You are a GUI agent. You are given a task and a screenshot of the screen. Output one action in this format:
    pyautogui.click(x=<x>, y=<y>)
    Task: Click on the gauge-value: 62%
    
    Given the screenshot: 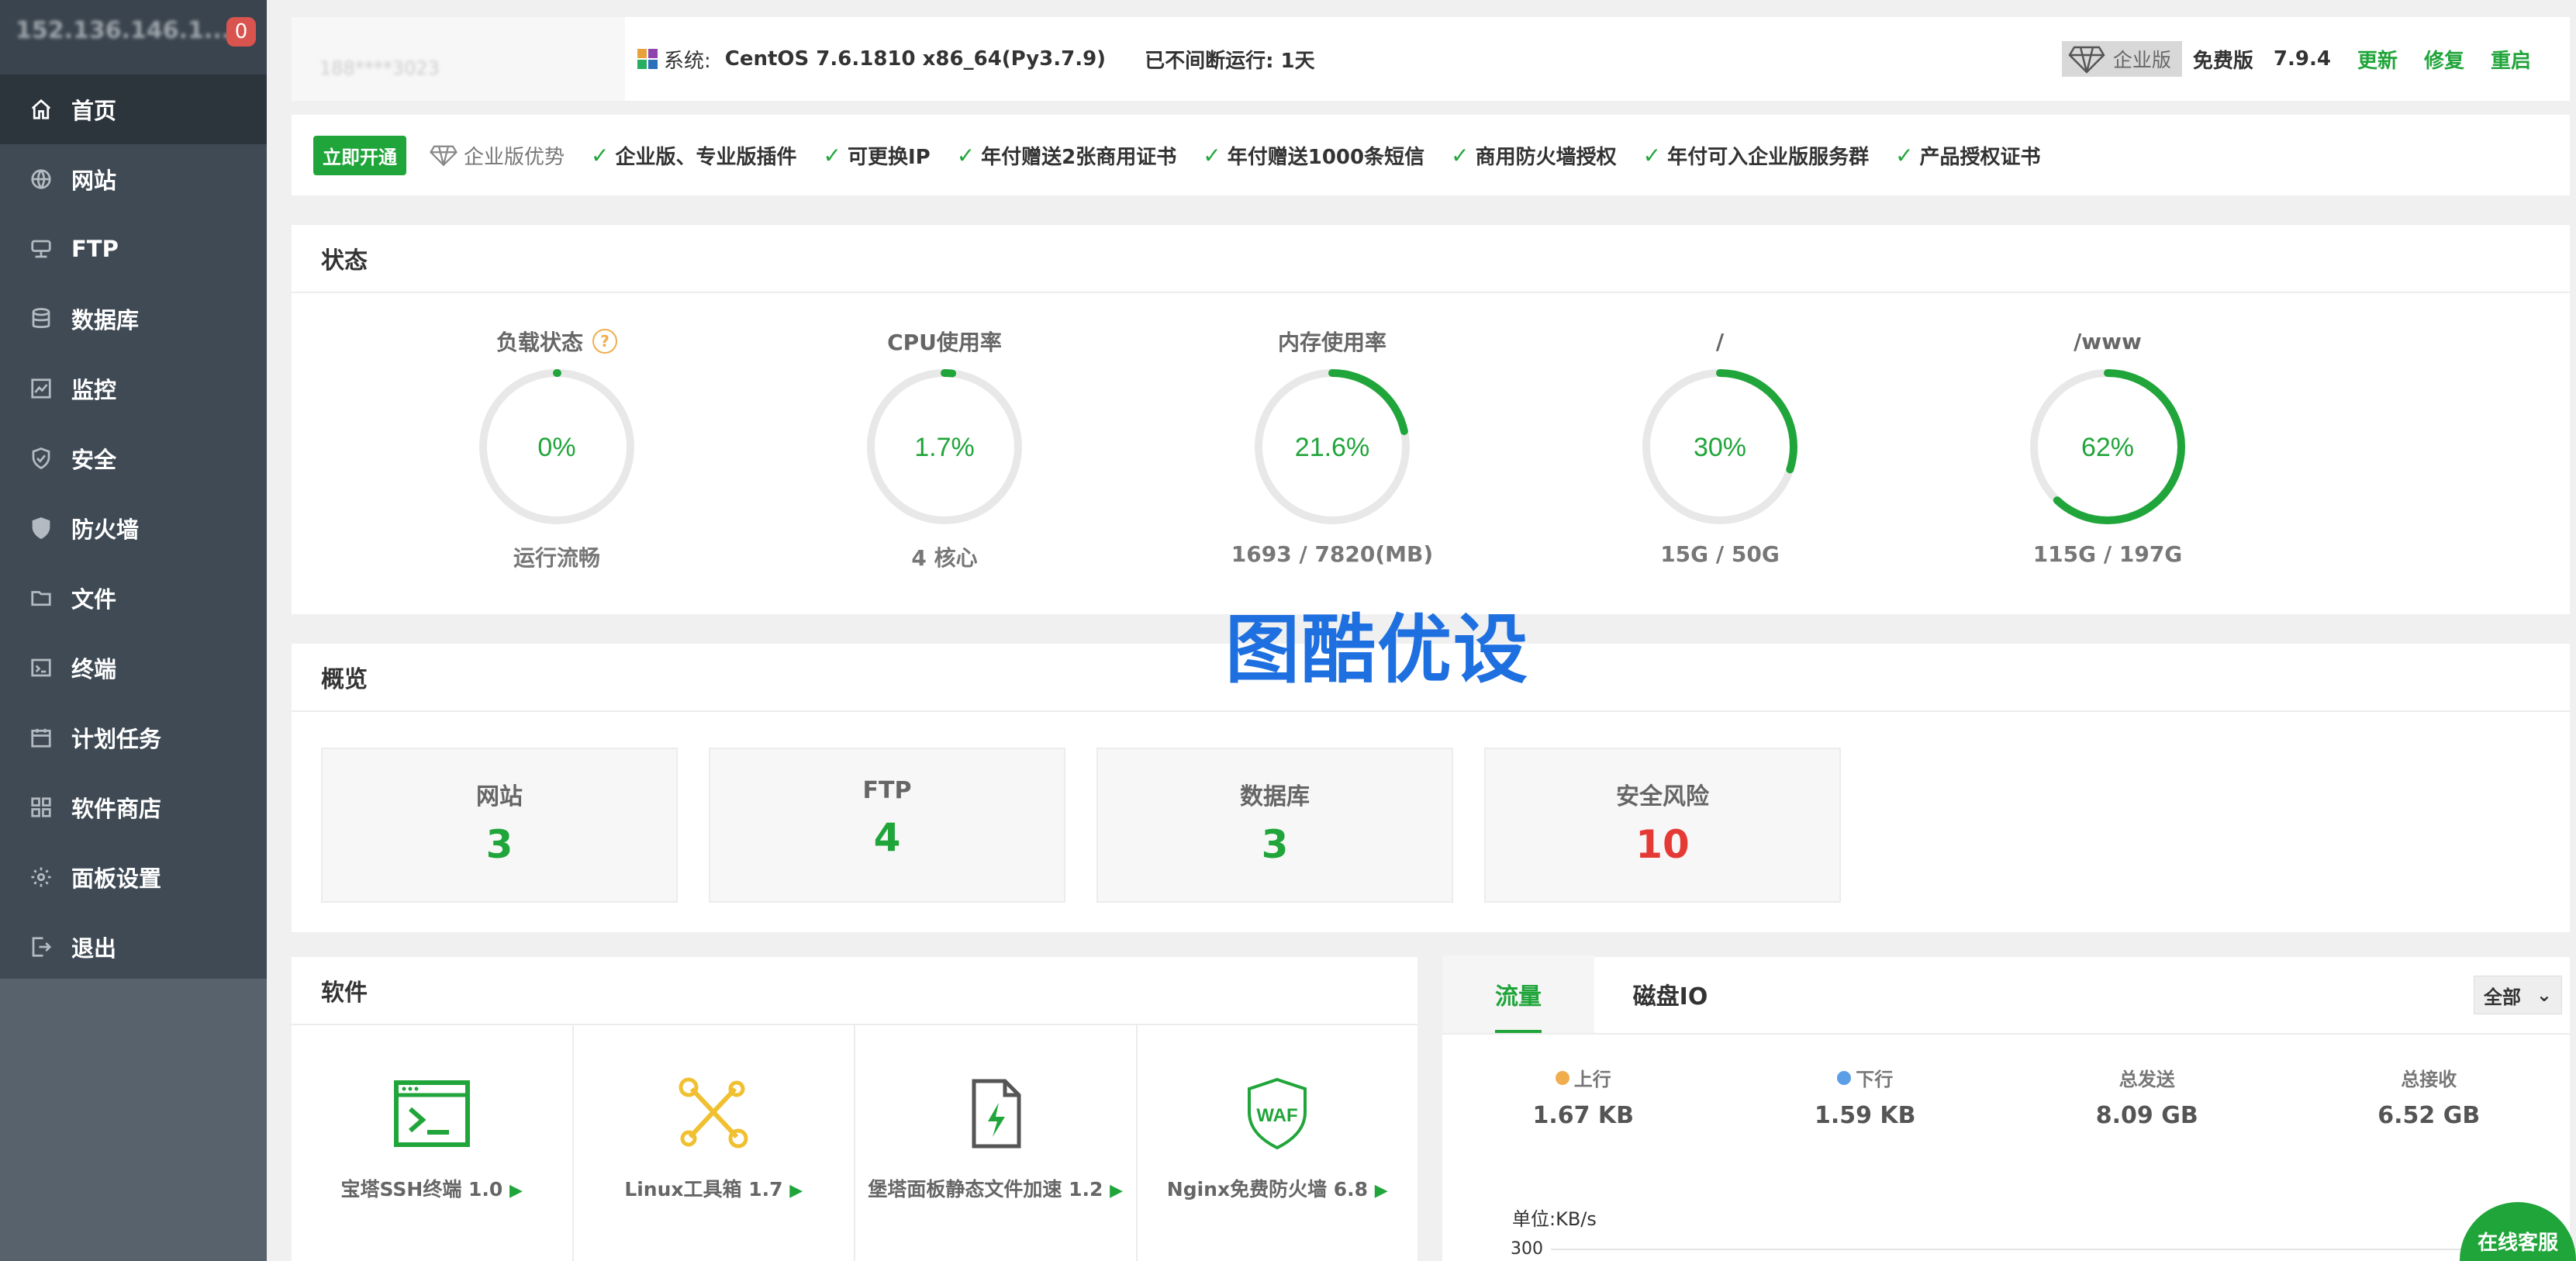 What is the action you would take?
    pyautogui.click(x=2107, y=447)
    